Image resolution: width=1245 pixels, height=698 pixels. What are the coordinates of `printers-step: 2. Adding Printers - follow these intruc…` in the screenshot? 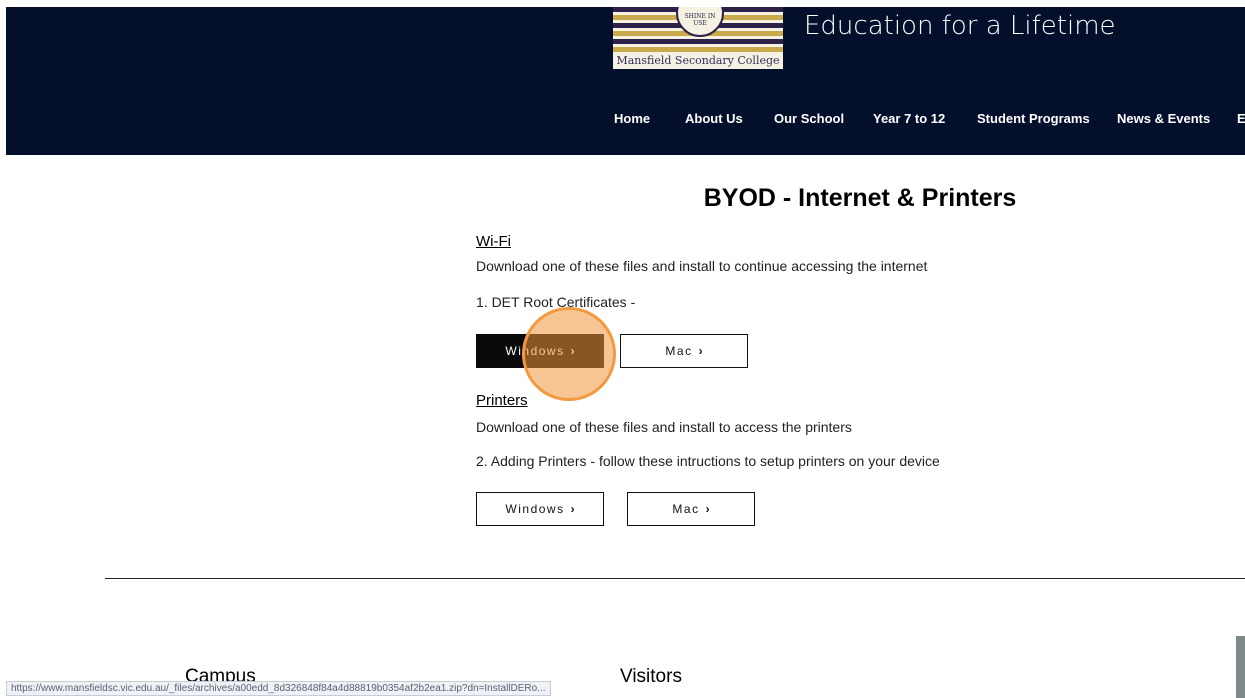 It's located at (708, 461).